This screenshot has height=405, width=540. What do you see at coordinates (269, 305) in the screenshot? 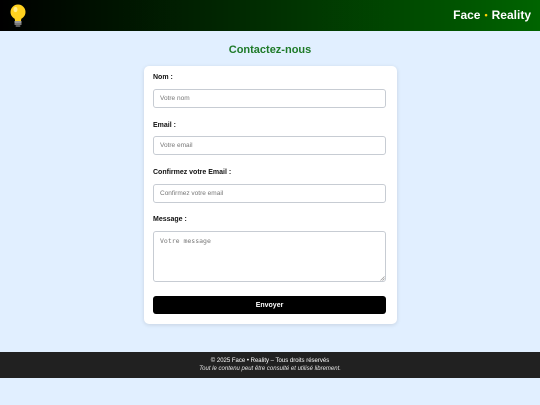
I see `submit-button: Envoyer` at bounding box center [269, 305].